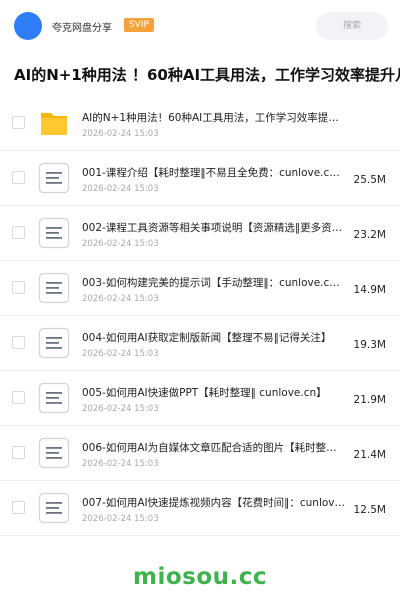 This screenshot has width=400, height=600. I want to click on file-name: 001-课程介绍【耗时整理‖不易且全免费：cunlove.cn】, so click(214, 173).